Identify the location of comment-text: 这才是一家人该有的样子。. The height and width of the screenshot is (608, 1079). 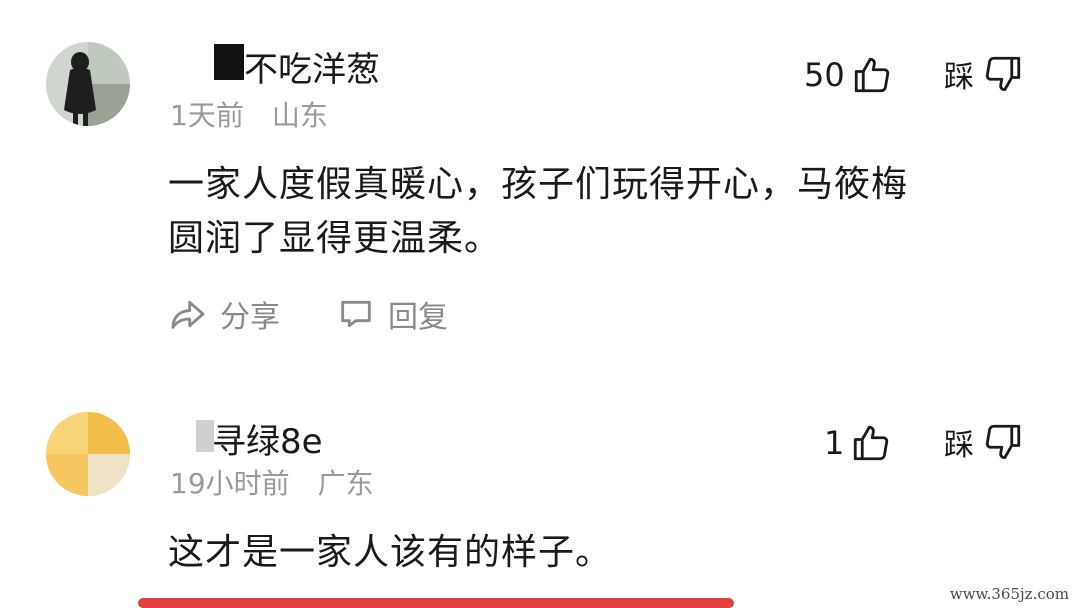
(598, 553).